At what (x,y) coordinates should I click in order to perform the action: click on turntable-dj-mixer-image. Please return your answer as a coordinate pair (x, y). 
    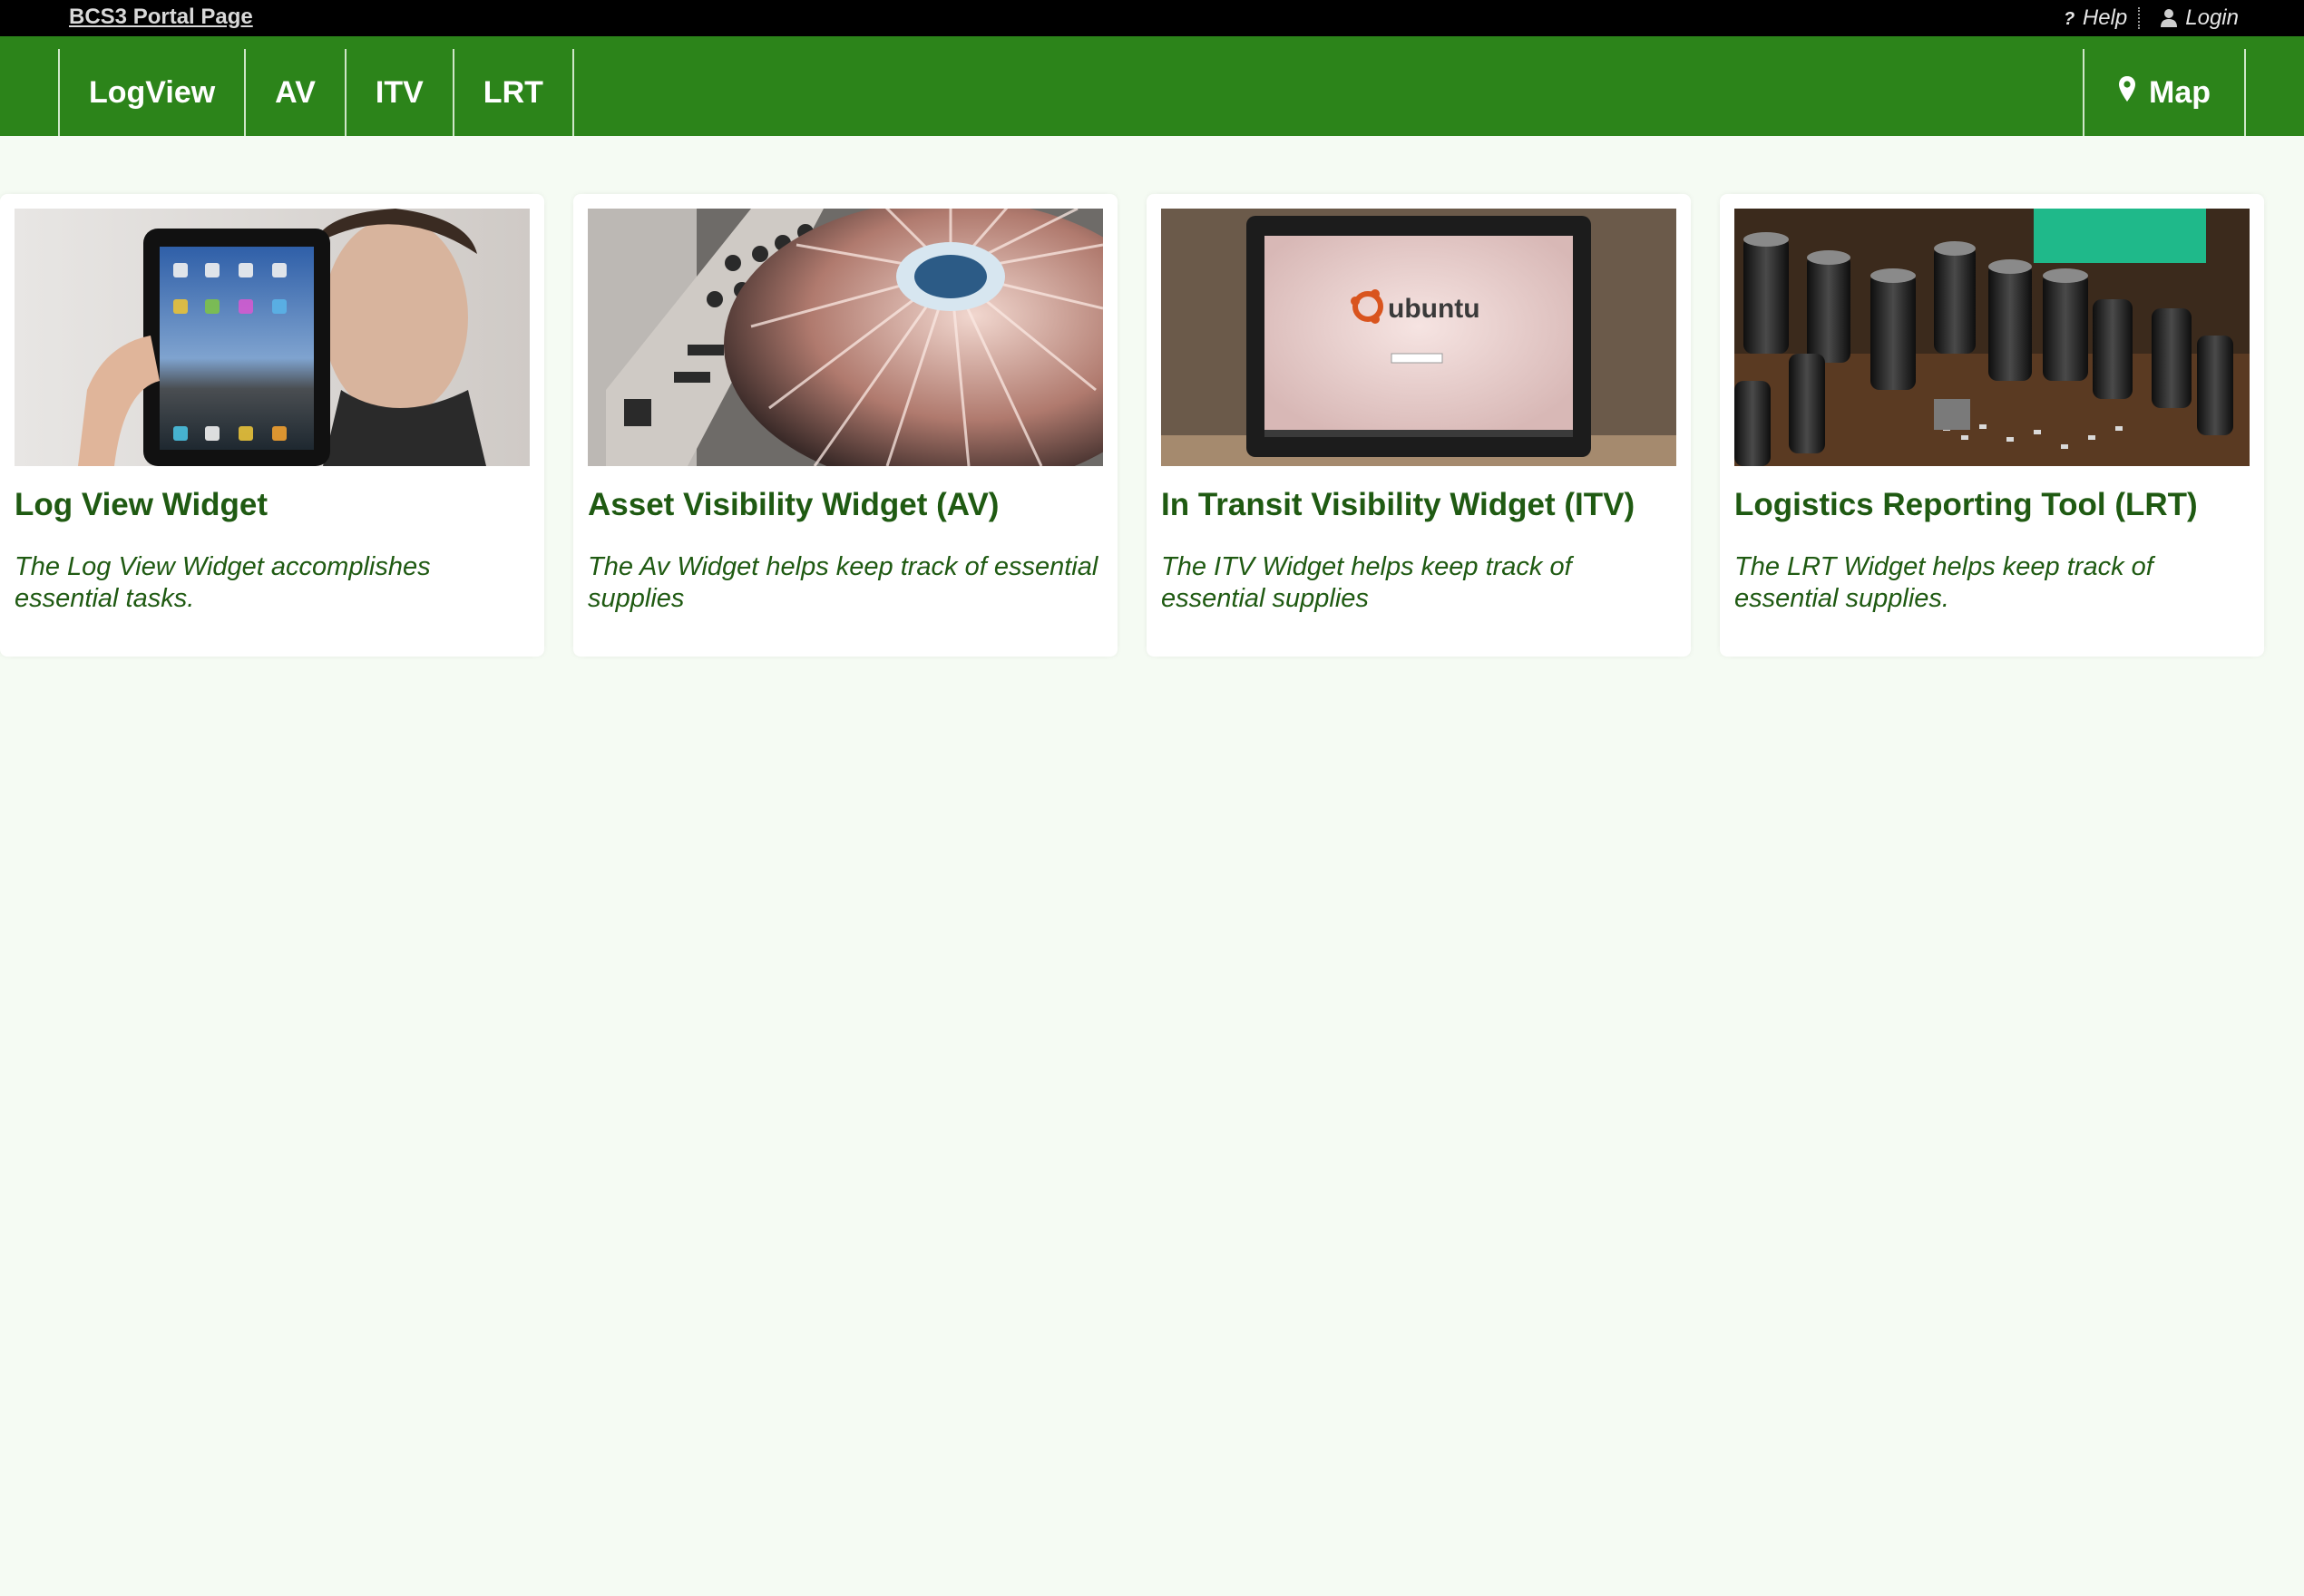
    Looking at the image, I should click on (845, 337).